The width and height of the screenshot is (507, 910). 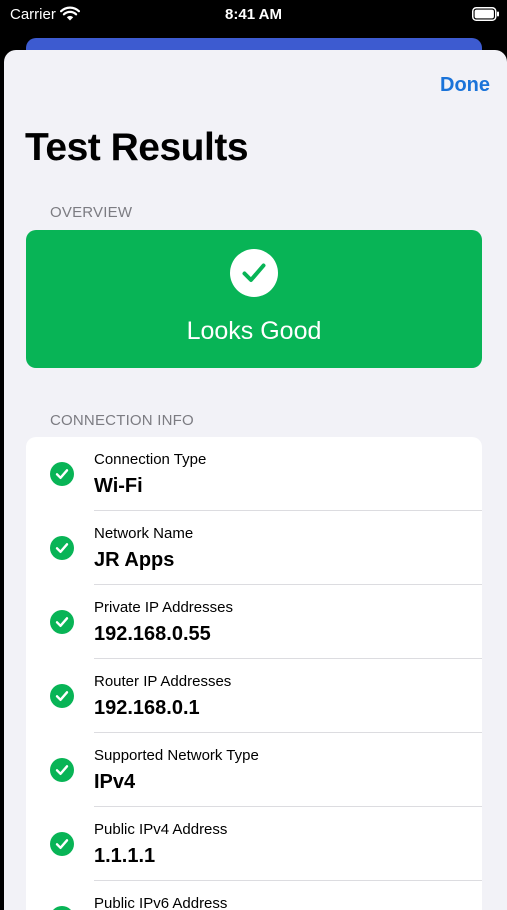 I want to click on private-ip-addresses-row: Private IP Addresses 192.168.0.55, so click(x=254, y=622).